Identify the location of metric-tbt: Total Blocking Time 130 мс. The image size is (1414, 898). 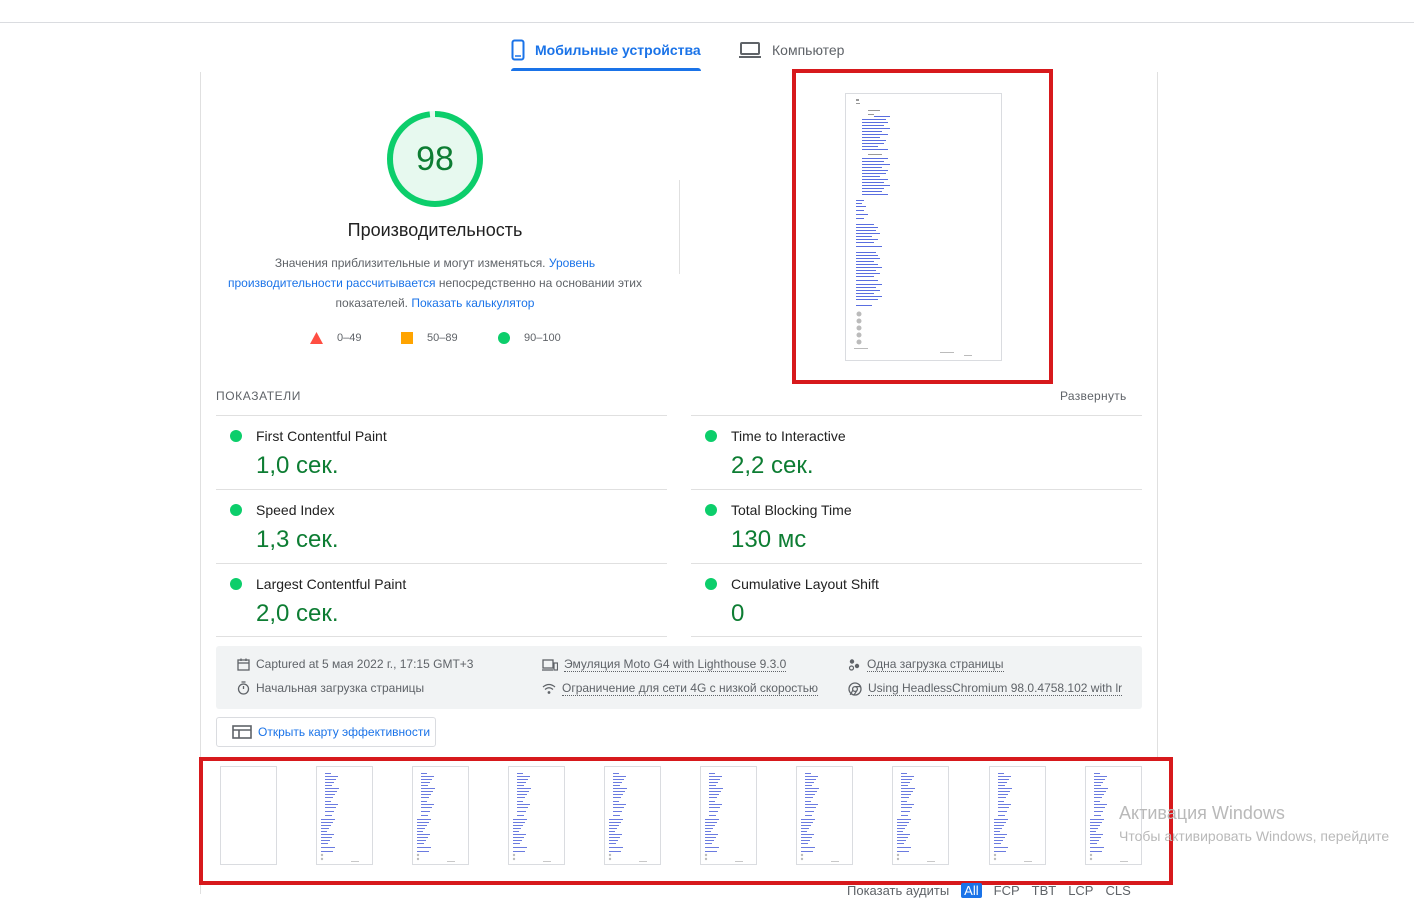
(916, 526).